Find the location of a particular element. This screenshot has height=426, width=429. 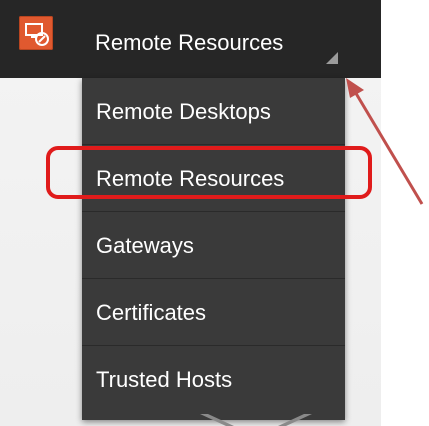

menu-item-label: Remote Resources is located at coordinates (190, 178).